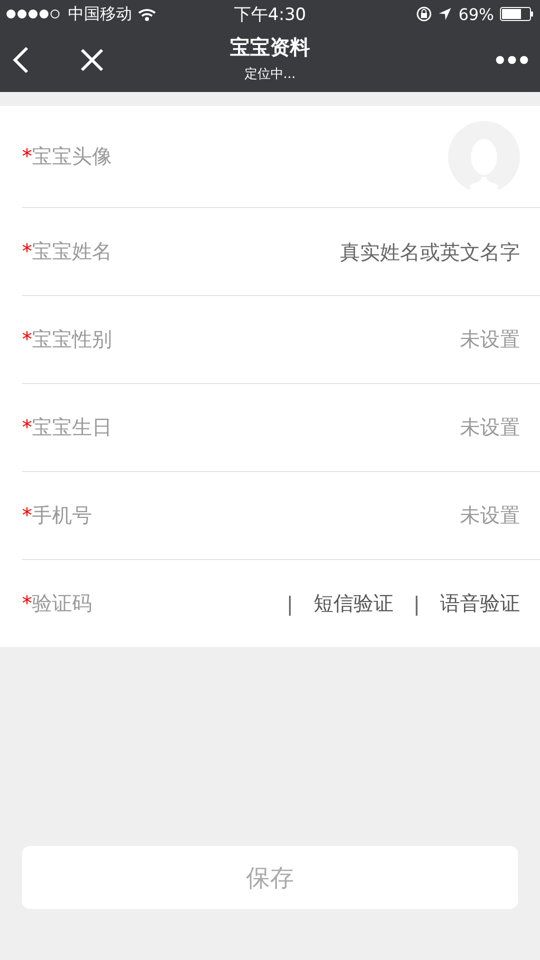 Image resolution: width=540 pixels, height=960 pixels. What do you see at coordinates (517, 14) in the screenshot?
I see `battery-icon` at bounding box center [517, 14].